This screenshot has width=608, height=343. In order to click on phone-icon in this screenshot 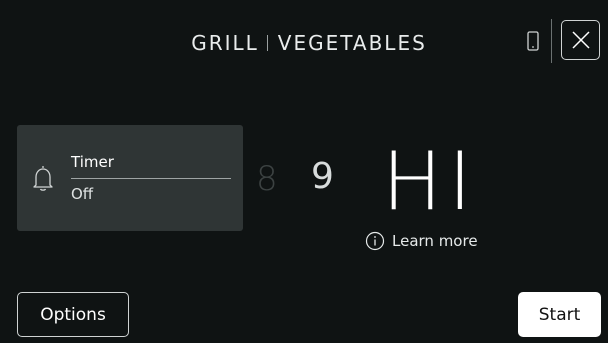, I will do `click(533, 41)`.